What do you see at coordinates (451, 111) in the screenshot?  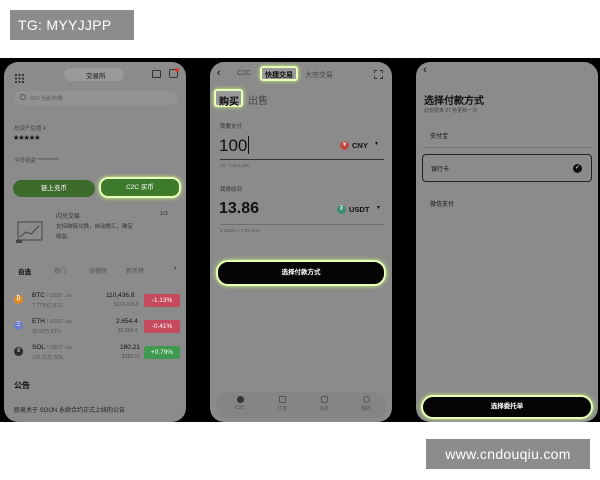 I see `page-subtitle: 此刻费率 27 秒更新一次` at bounding box center [451, 111].